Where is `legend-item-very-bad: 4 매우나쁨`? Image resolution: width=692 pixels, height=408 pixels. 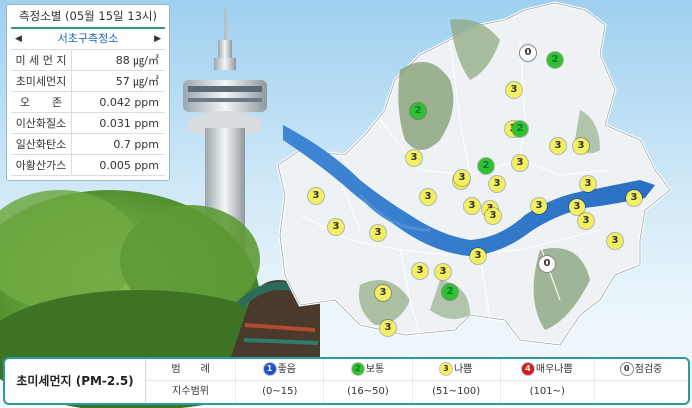 legend-item-very-bad: 4 매우나쁨 is located at coordinates (548, 369).